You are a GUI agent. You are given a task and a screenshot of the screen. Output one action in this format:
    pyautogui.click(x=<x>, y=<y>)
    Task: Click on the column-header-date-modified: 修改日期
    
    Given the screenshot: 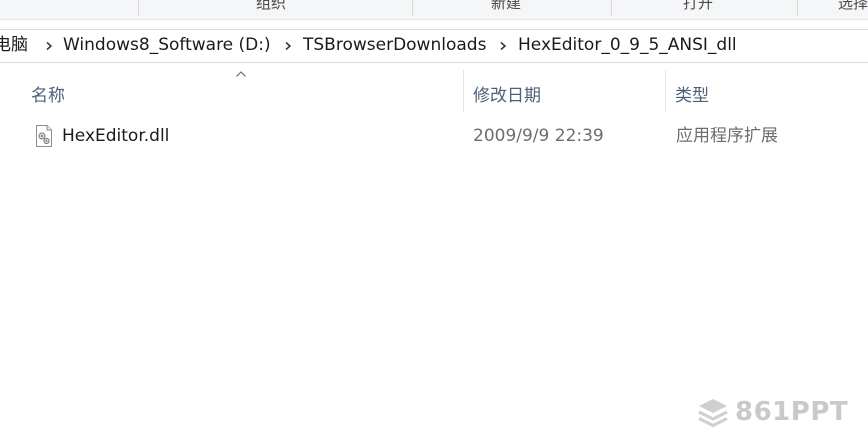 What is the action you would take?
    pyautogui.click(x=564, y=91)
    